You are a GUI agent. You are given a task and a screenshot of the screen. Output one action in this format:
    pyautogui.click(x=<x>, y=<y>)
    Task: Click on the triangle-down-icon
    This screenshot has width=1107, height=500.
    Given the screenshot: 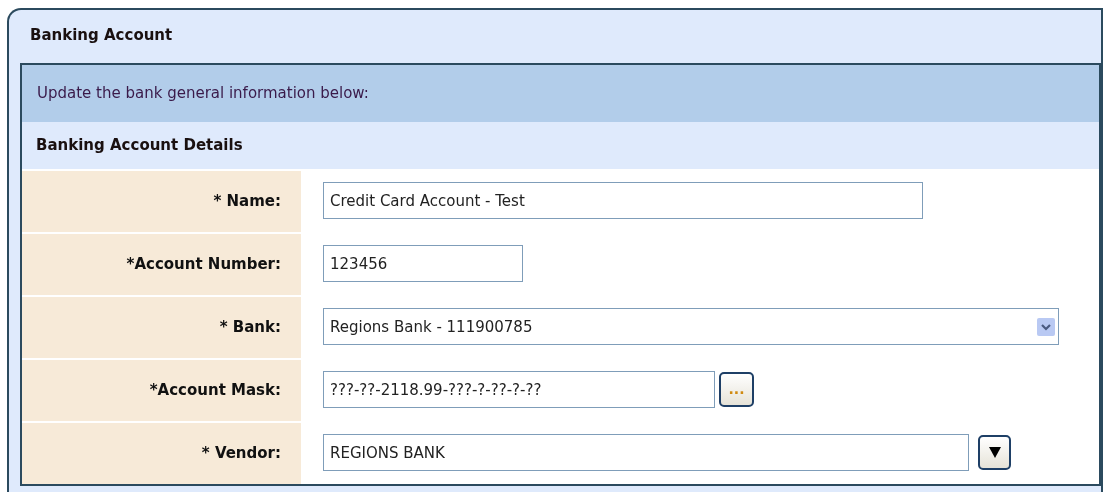 What is the action you would take?
    pyautogui.click(x=994, y=452)
    